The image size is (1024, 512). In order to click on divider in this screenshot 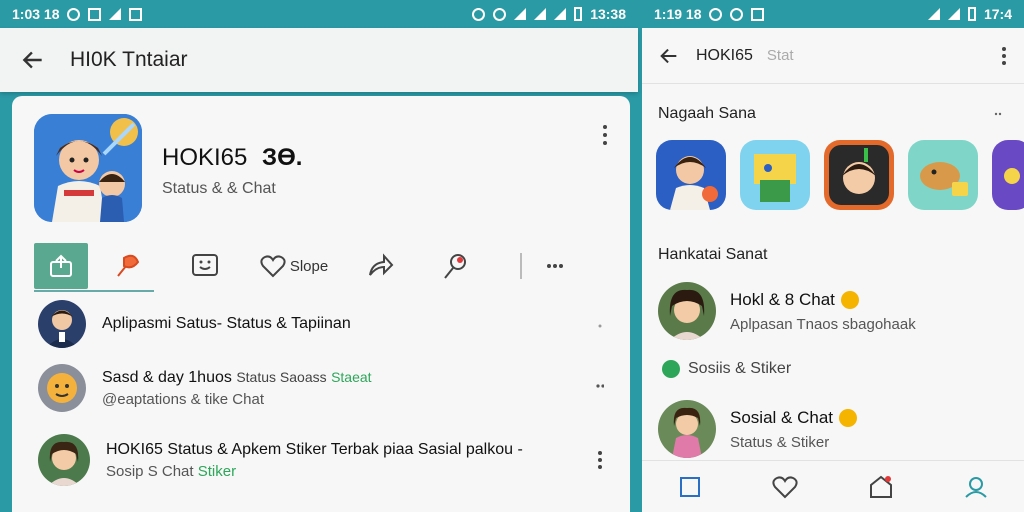, I will do `click(521, 266)`.